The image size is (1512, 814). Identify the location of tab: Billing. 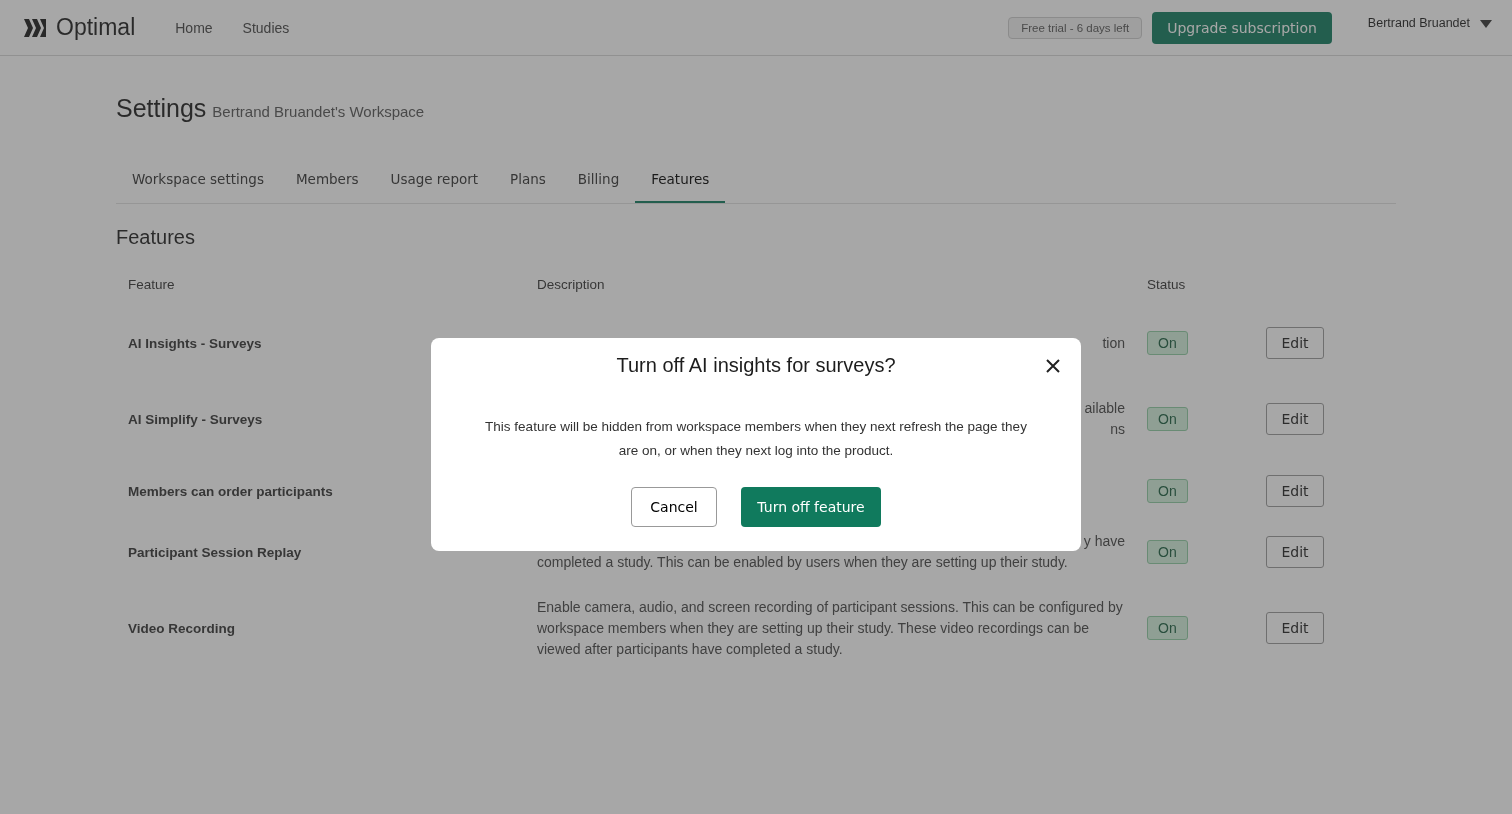
(598, 185).